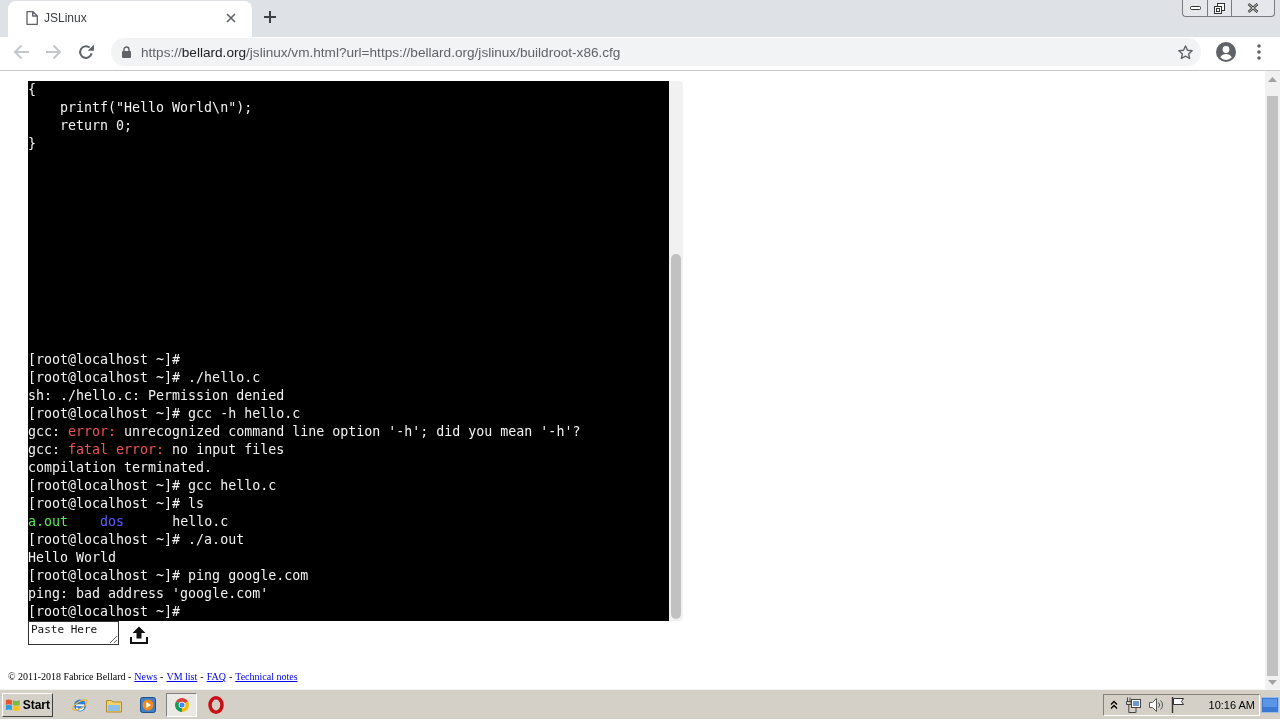  Describe the element at coordinates (128, 522) in the screenshot. I see `terminal-line: a.out dos hello.c` at that location.